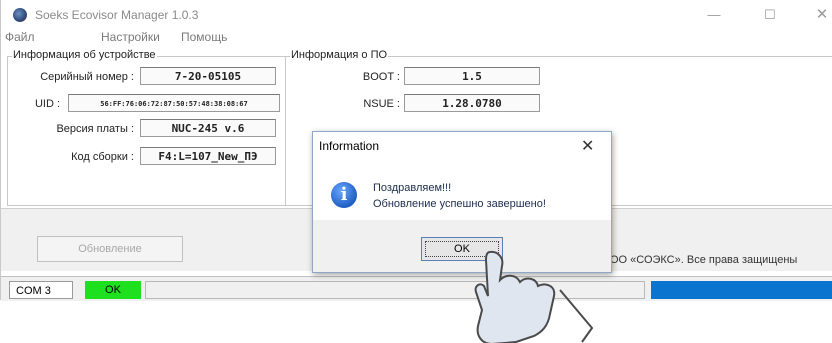 The width and height of the screenshot is (832, 343). I want to click on menu-bar: Файл Настройки Помощь, so click(416, 38).